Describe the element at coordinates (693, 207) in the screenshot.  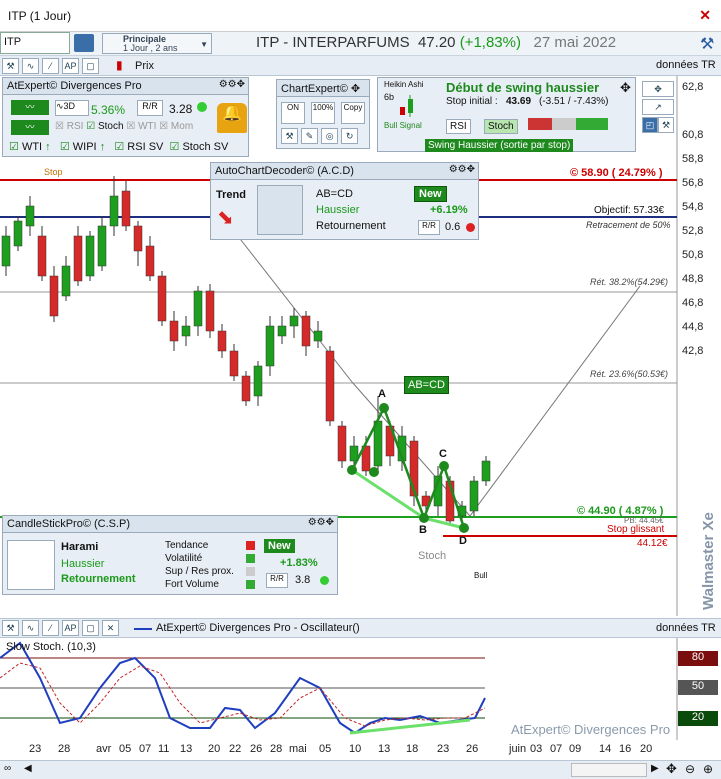
I see `y-tick-label: 54,8` at that location.